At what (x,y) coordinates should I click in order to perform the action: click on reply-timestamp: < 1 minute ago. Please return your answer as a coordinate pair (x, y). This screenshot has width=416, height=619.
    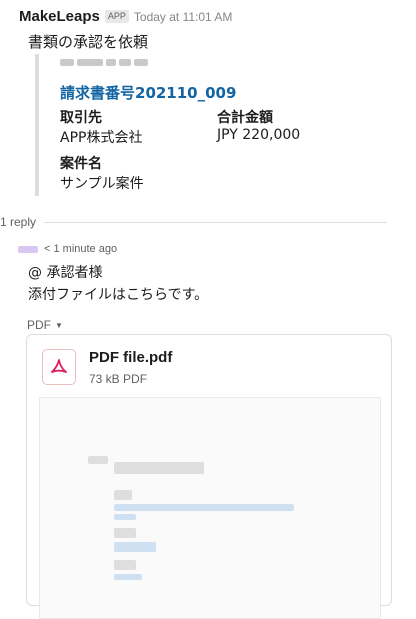
    Looking at the image, I should click on (80, 249).